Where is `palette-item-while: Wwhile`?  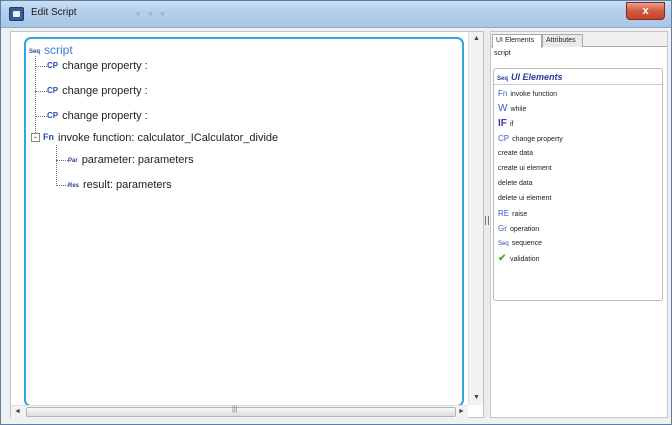
palette-item-while: Wwhile is located at coordinates (512, 109).